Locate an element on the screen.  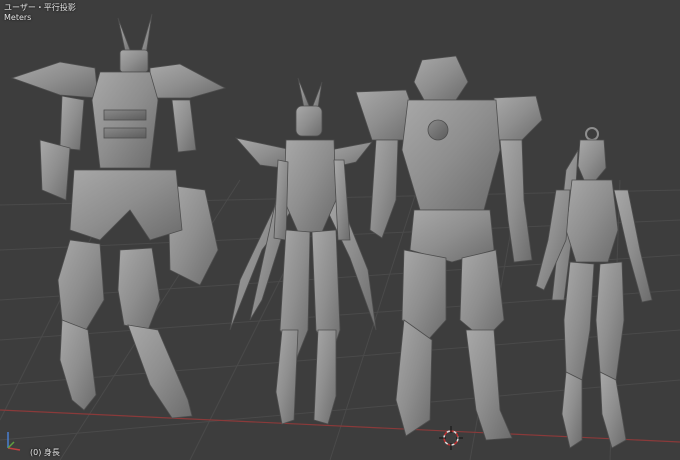
units-label: Meters is located at coordinates (18, 17).